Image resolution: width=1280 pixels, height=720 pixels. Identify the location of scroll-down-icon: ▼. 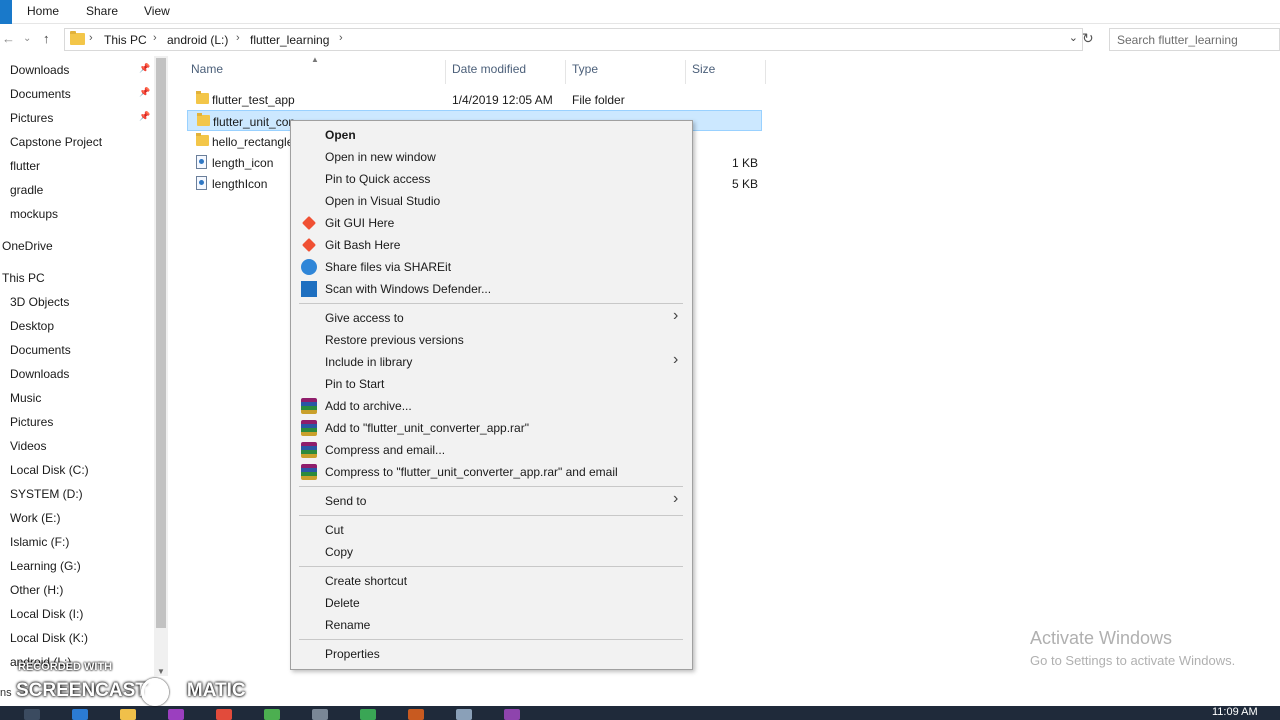
(161, 671).